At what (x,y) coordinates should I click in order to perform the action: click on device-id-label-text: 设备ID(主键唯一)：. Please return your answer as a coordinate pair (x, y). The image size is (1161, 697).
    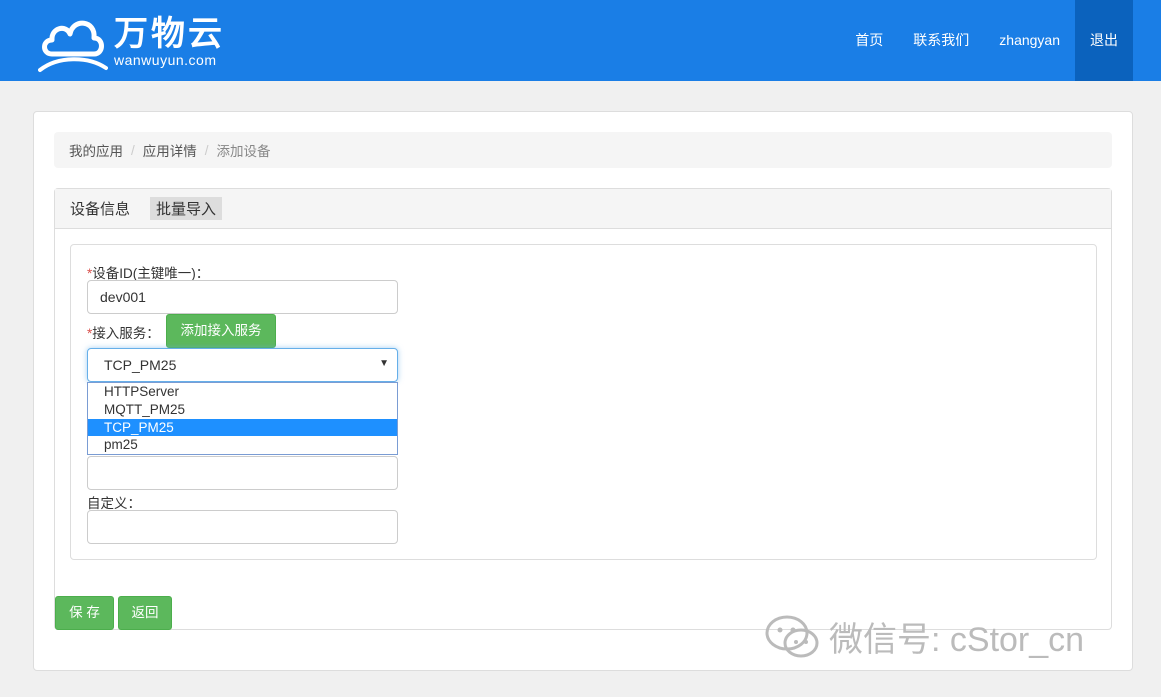
    Looking at the image, I should click on (151, 273).